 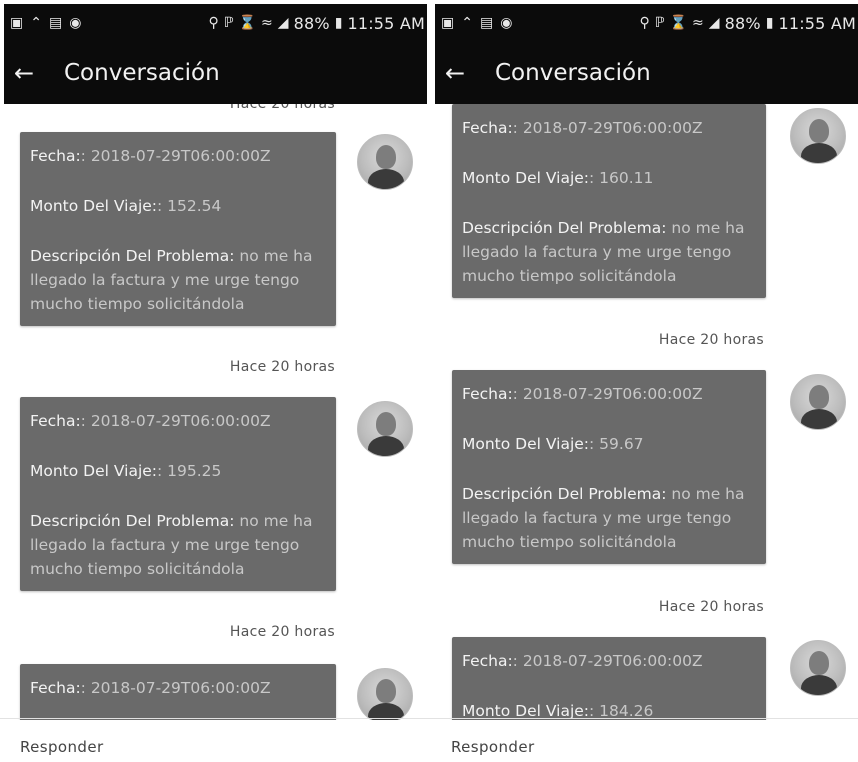 I want to click on message-bubble: Fecha:: 2018-07-29T06:00:00Z, so click(x=178, y=692).